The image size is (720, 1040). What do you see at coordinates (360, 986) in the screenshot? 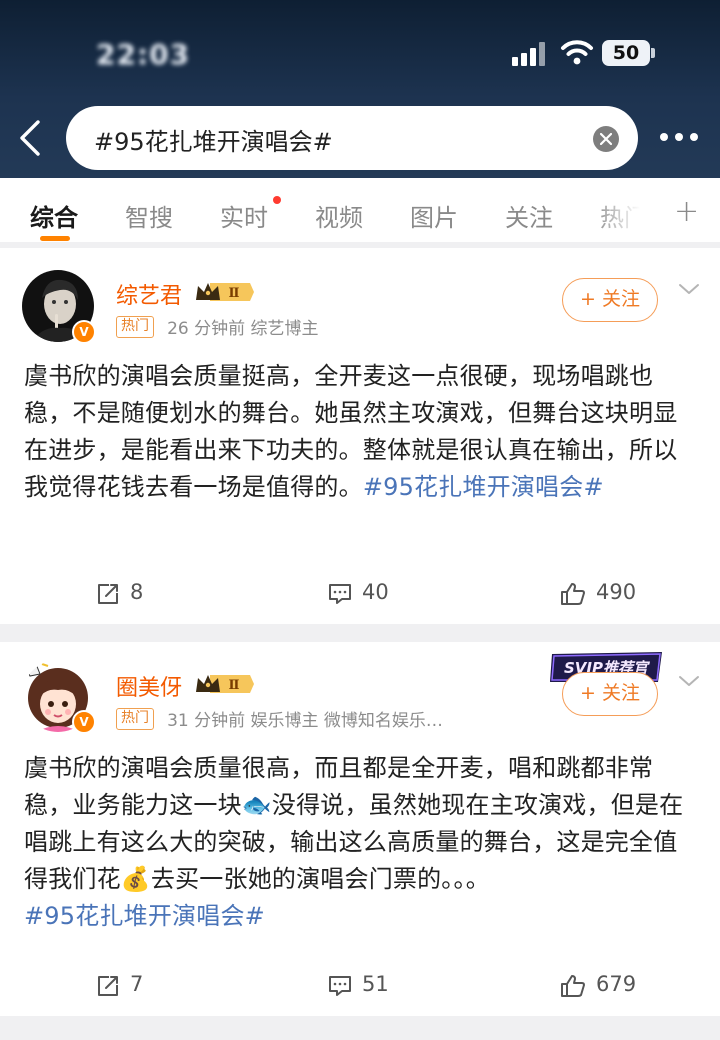
I see `post-actions: 7 51 679` at bounding box center [360, 986].